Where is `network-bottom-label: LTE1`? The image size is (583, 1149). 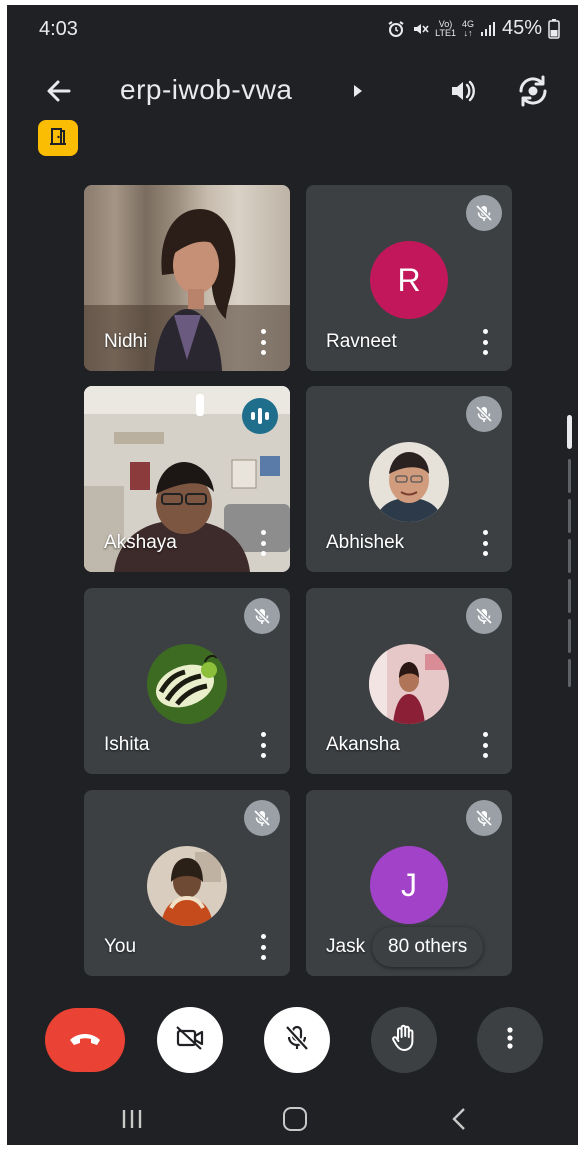
network-bottom-label: LTE1 is located at coordinates (445, 32).